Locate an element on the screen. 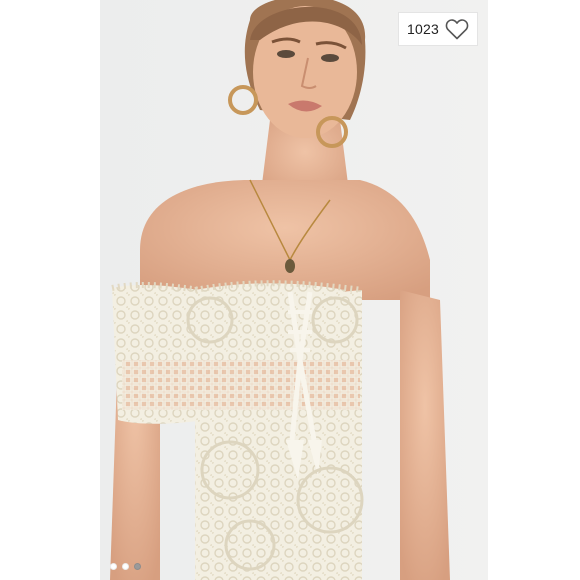 The image size is (580, 580). carousel-indicator is located at coordinates (125, 566).